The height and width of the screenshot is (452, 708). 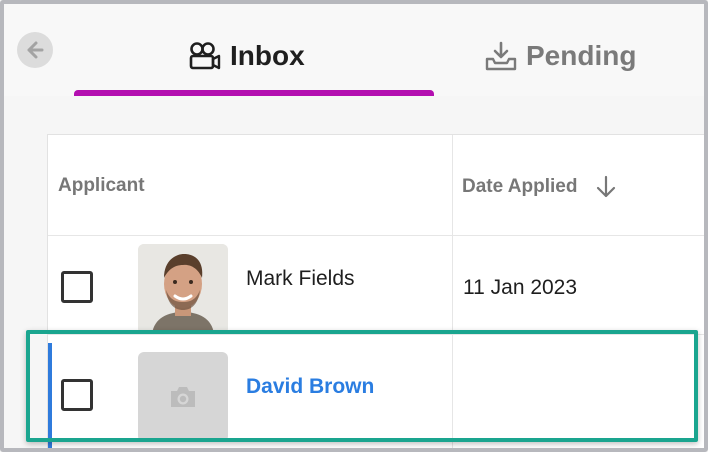 I want to click on back-button, so click(x=35, y=50).